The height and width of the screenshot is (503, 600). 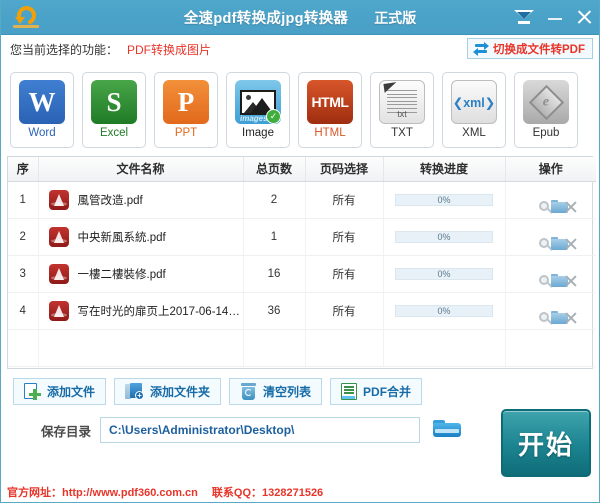 What do you see at coordinates (135, 391) in the screenshot?
I see `add-folder-icon: +` at bounding box center [135, 391].